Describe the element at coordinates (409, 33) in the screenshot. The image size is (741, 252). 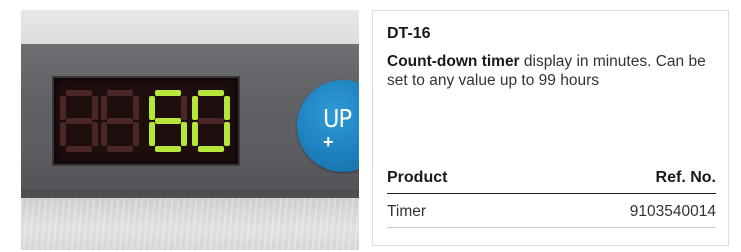
I see `product-model: DT-16` at that location.